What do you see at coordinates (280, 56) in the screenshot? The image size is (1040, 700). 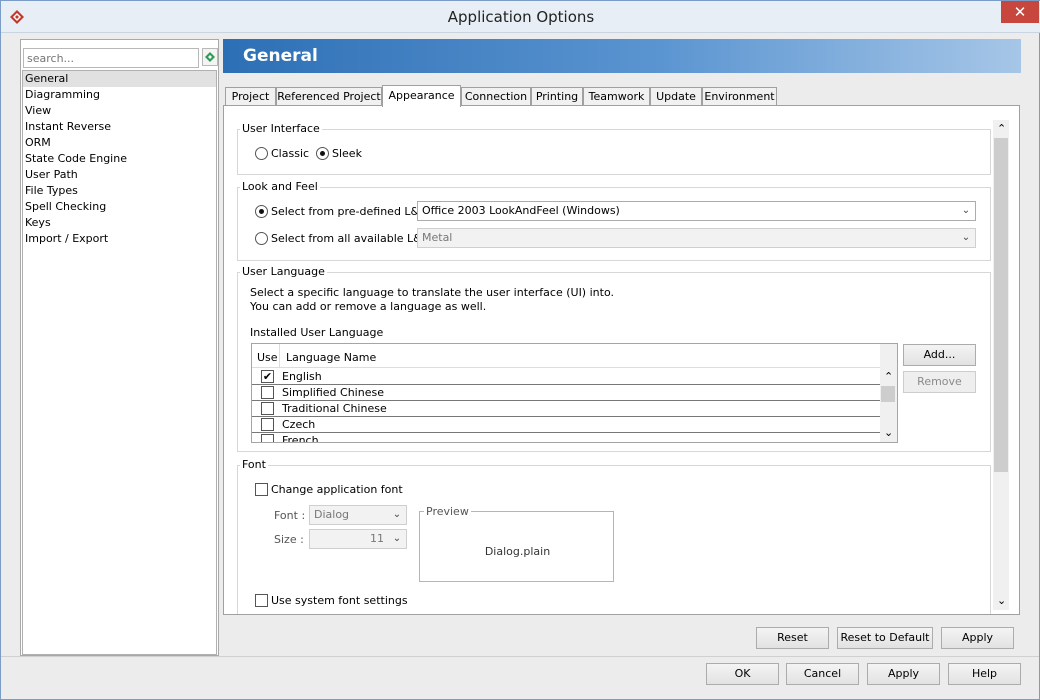 I see `page-title: General` at bounding box center [280, 56].